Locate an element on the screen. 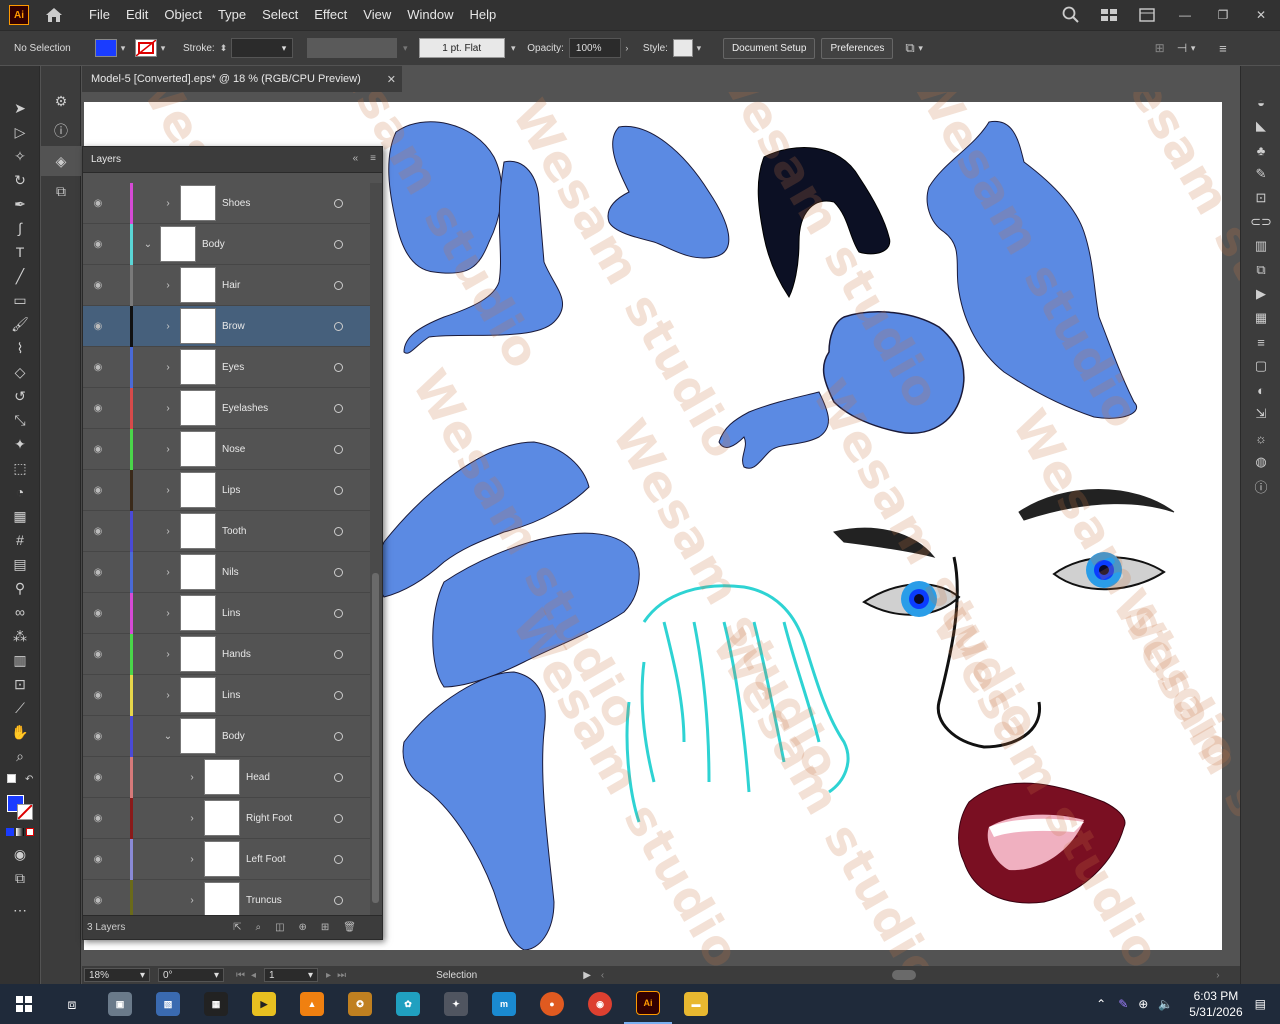  scroll-left-icon: ‹ is located at coordinates (602, 975).